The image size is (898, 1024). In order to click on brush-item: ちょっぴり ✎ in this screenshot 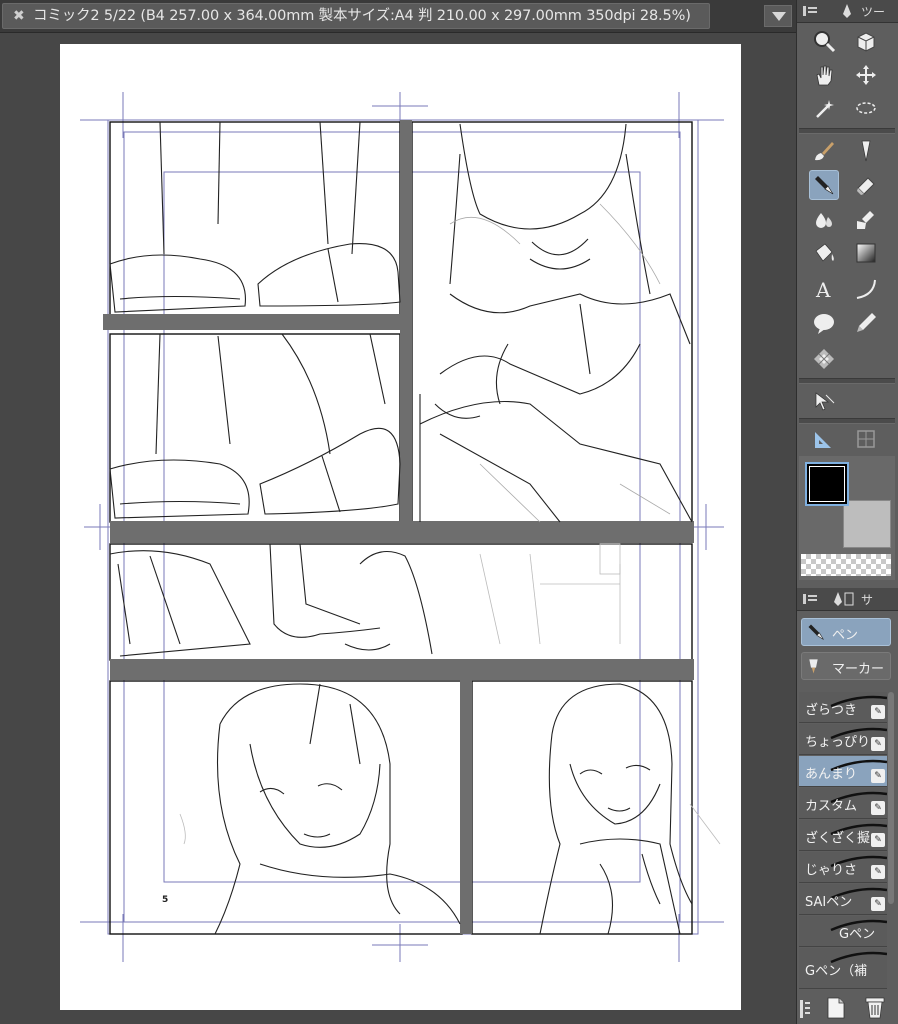, I will do `click(843, 739)`.